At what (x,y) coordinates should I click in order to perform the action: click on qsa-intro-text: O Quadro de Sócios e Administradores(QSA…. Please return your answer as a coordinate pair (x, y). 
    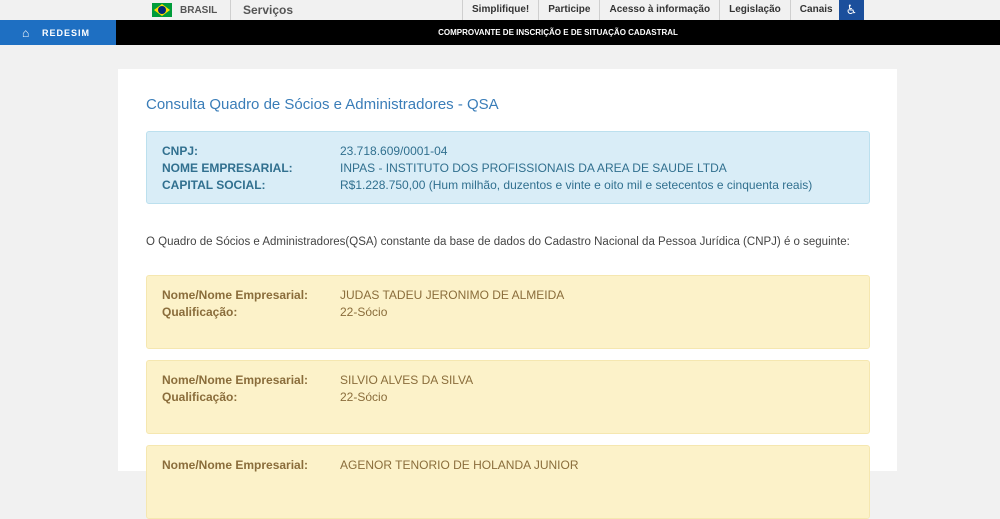
    Looking at the image, I should click on (498, 242).